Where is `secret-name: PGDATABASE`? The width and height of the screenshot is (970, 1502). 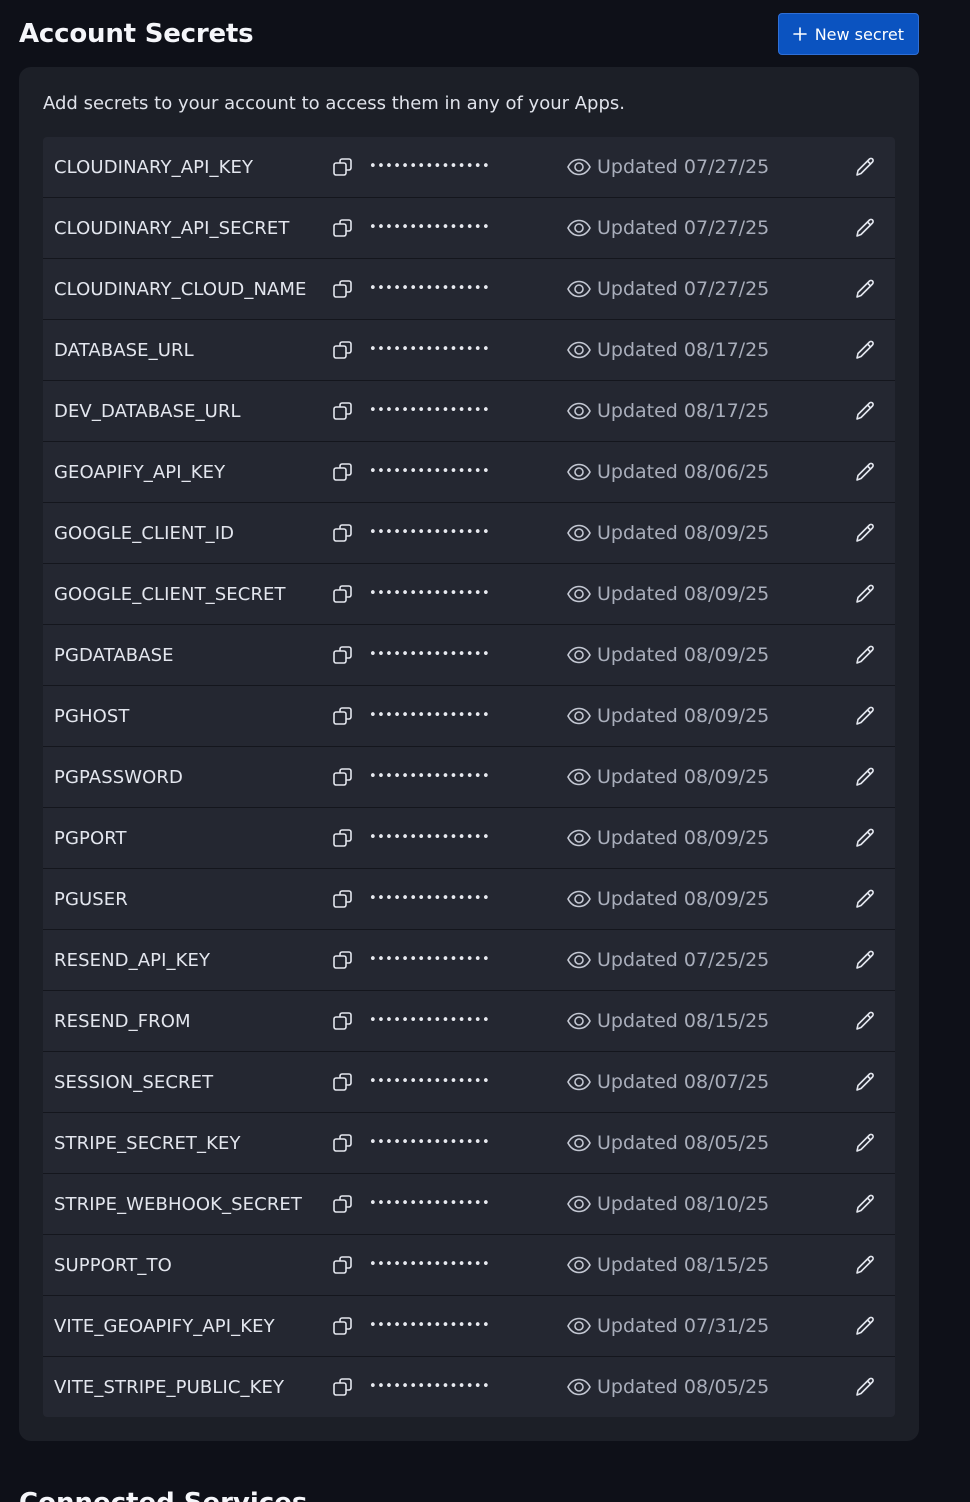
secret-name: PGDATABASE is located at coordinates (114, 655).